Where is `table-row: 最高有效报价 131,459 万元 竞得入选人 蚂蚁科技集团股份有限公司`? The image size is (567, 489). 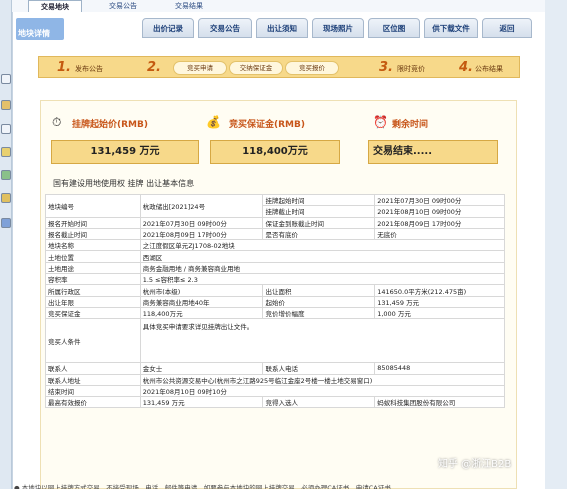 table-row: 最高有效报价 131,459 万元 竞得入选人 蚂蚁科技集团股份有限公司 is located at coordinates (275, 402).